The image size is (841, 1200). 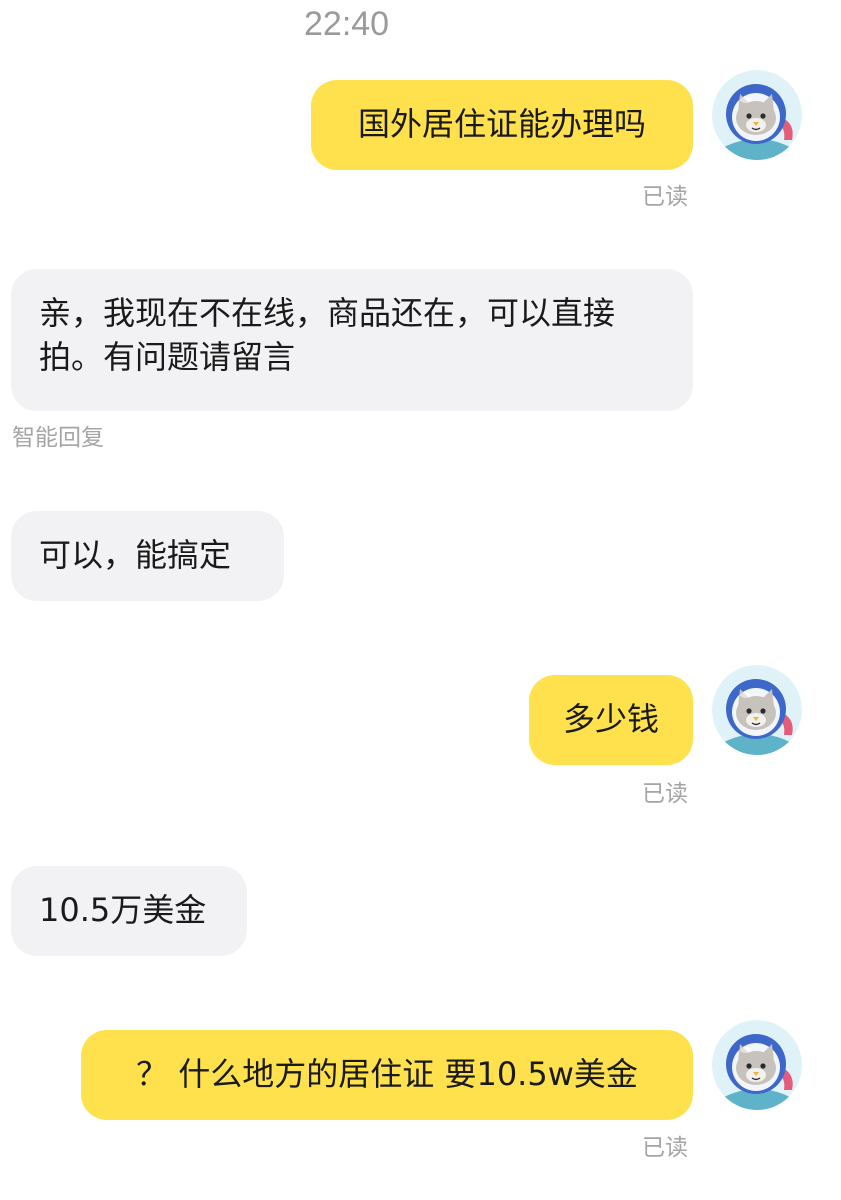 What do you see at coordinates (387, 1075) in the screenshot?
I see `message-bubble-outgoing: ？ 什么地方的居住证 要10.5w美金` at bounding box center [387, 1075].